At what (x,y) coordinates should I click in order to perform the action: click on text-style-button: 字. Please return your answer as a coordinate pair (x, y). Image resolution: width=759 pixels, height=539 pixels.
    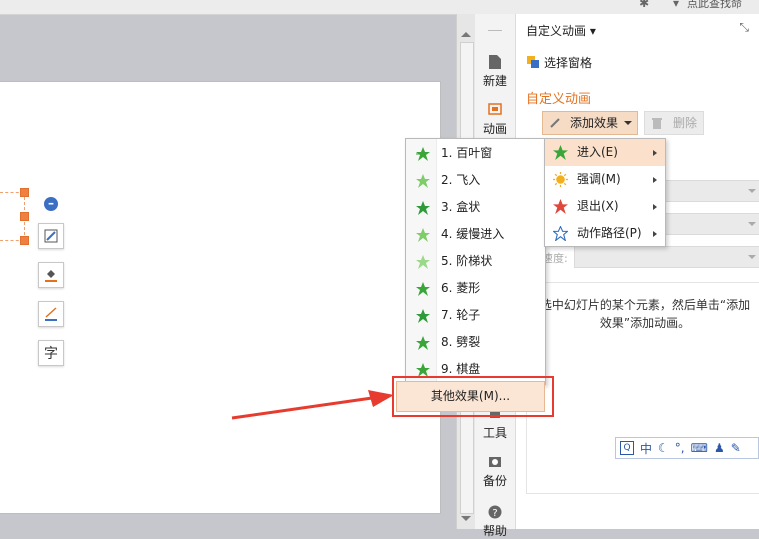
    Looking at the image, I should click on (51, 353).